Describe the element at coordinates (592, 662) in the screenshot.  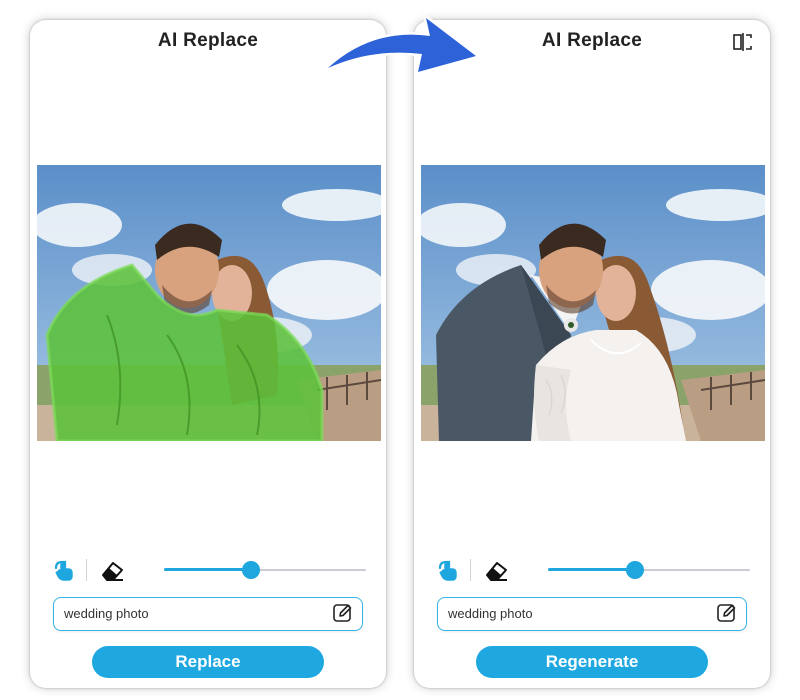
I see `regenerate-button: Regenerate` at that location.